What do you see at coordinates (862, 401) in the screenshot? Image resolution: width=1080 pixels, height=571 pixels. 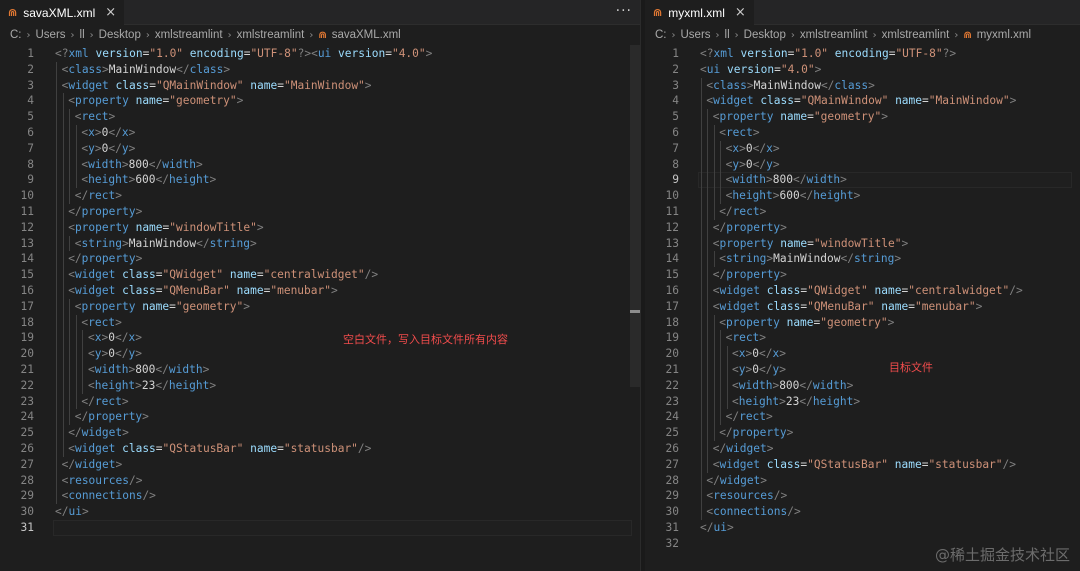 I see `code-line: 23 <height>23</height>` at bounding box center [862, 401].